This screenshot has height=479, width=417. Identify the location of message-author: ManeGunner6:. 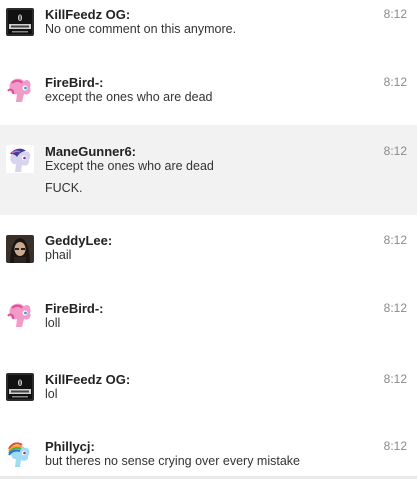
(90, 151).